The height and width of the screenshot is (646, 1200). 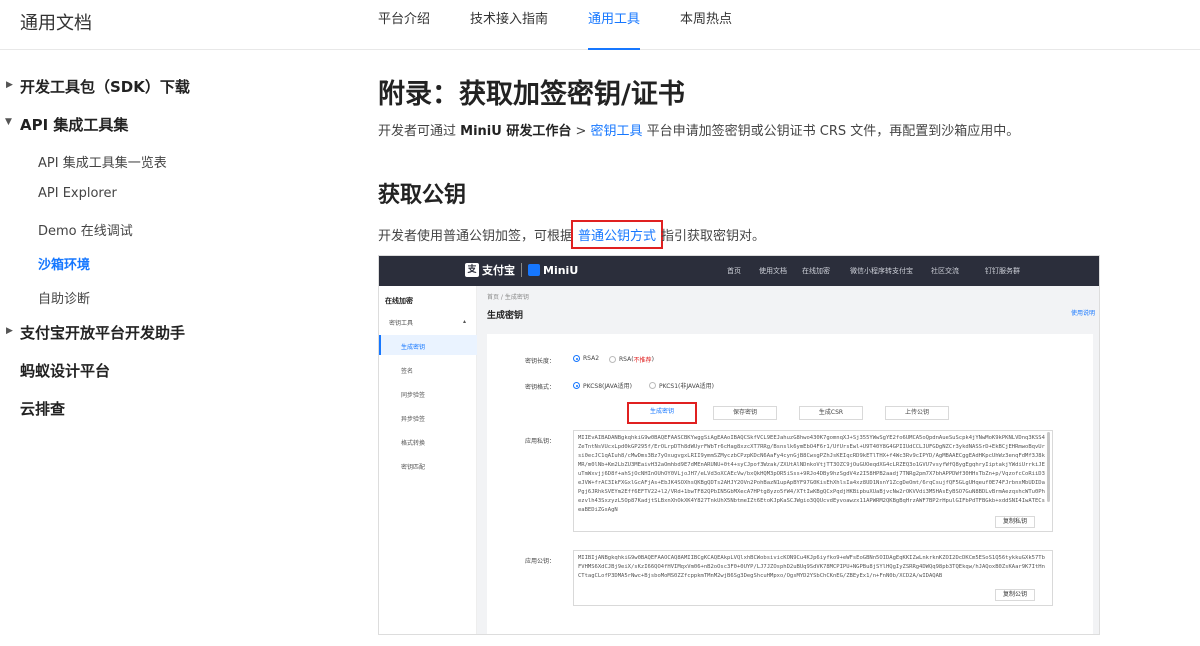 What do you see at coordinates (102, 161) in the screenshot?
I see `sidebar-subitem-api-overview: API 集成工具集一览表` at bounding box center [102, 161].